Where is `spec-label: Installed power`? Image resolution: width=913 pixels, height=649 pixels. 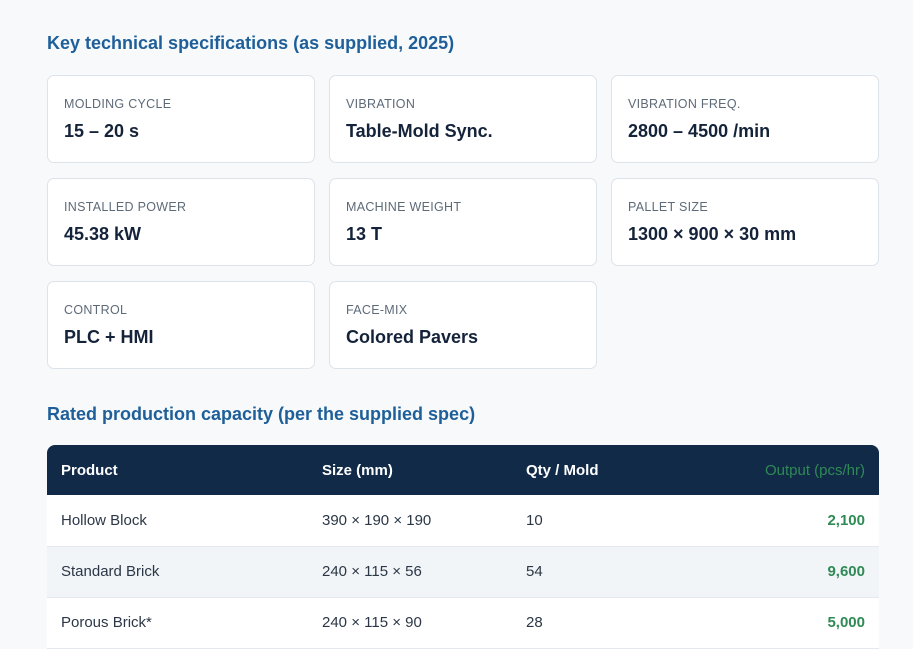
spec-label: Installed power is located at coordinates (125, 207).